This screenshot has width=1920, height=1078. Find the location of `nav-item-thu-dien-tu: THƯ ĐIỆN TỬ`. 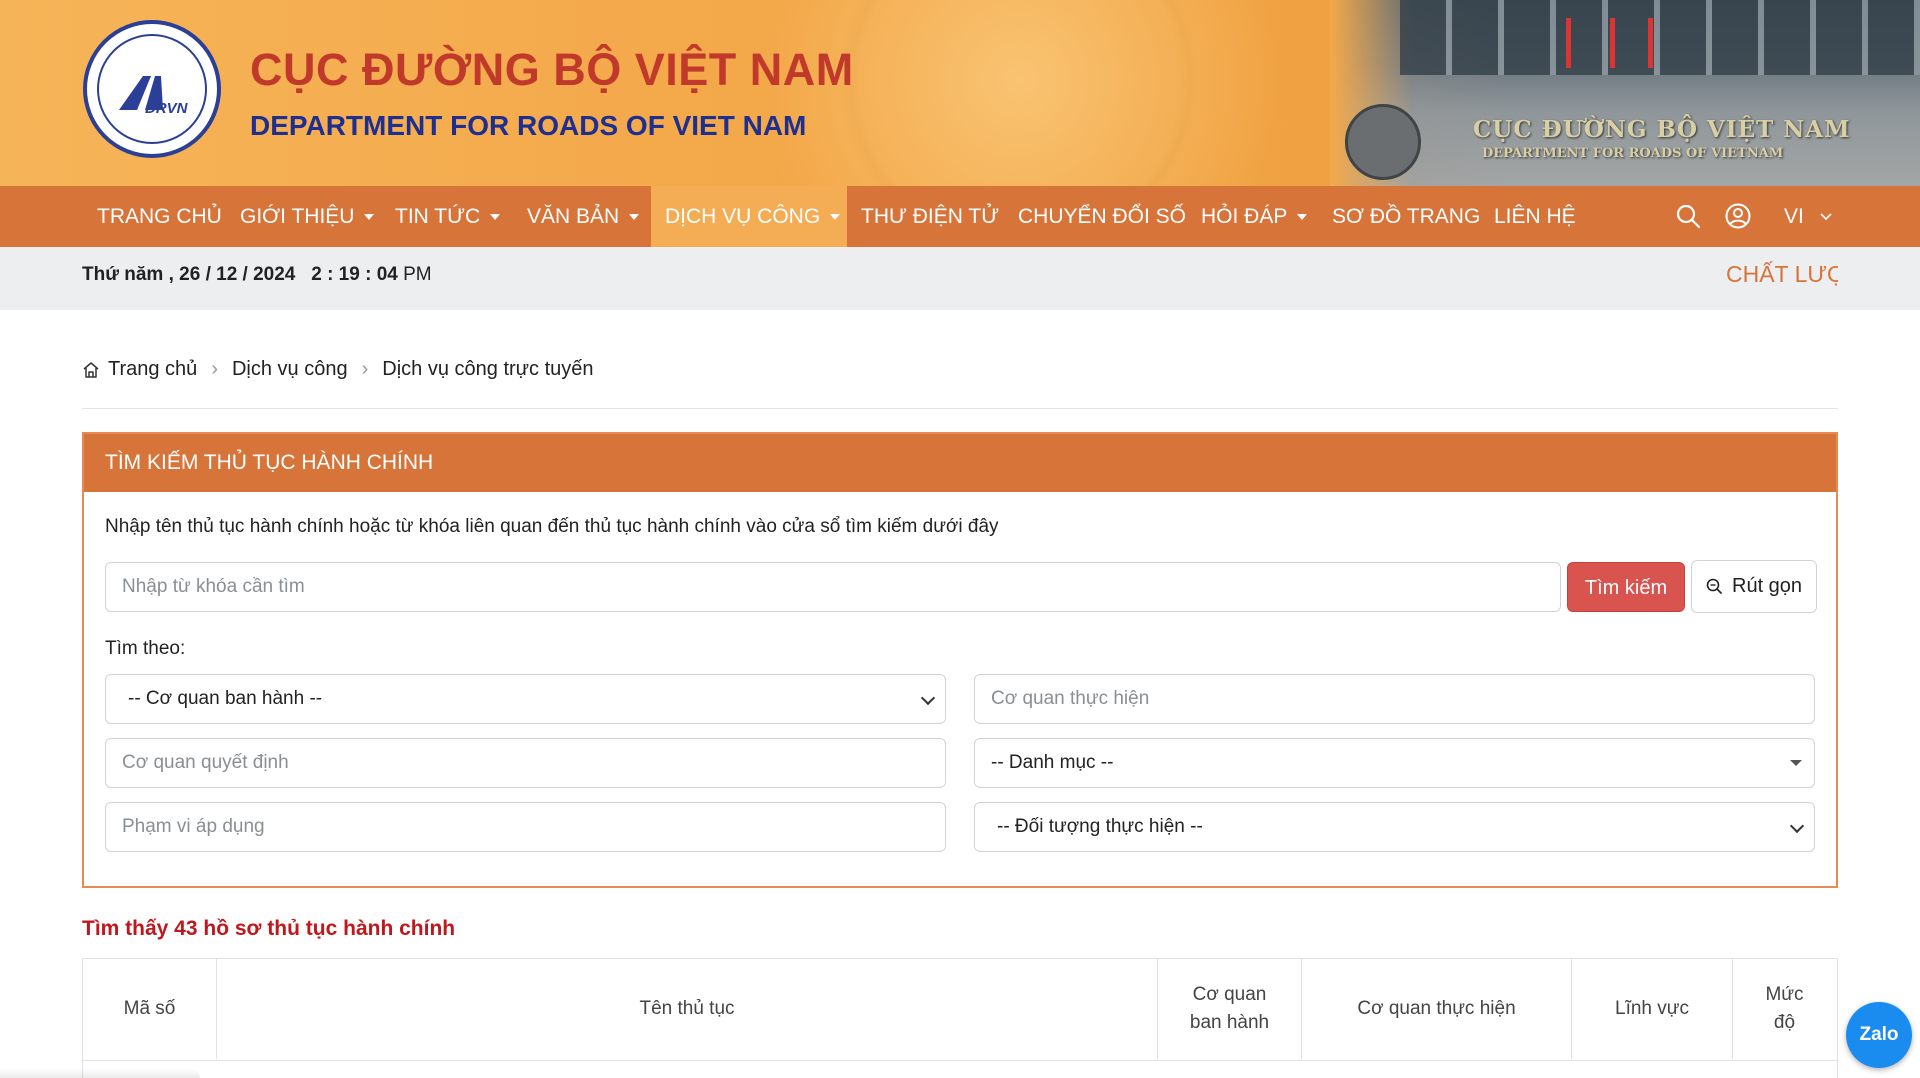

nav-item-thu-dien-tu: THƯ ĐIỆN TỬ is located at coordinates (930, 216).